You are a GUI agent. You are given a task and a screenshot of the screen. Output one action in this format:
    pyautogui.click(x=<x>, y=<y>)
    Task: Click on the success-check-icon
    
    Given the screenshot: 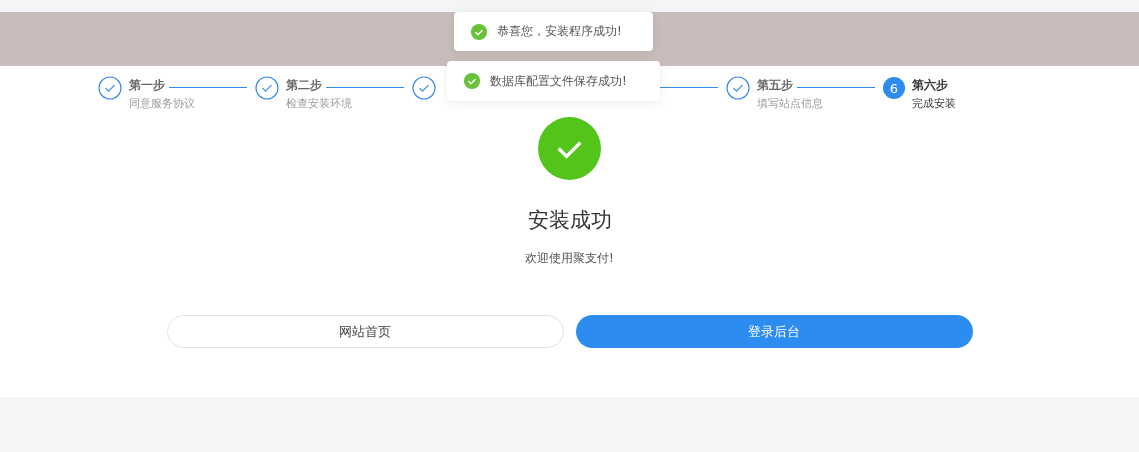 What is the action you would take?
    pyautogui.click(x=569, y=148)
    